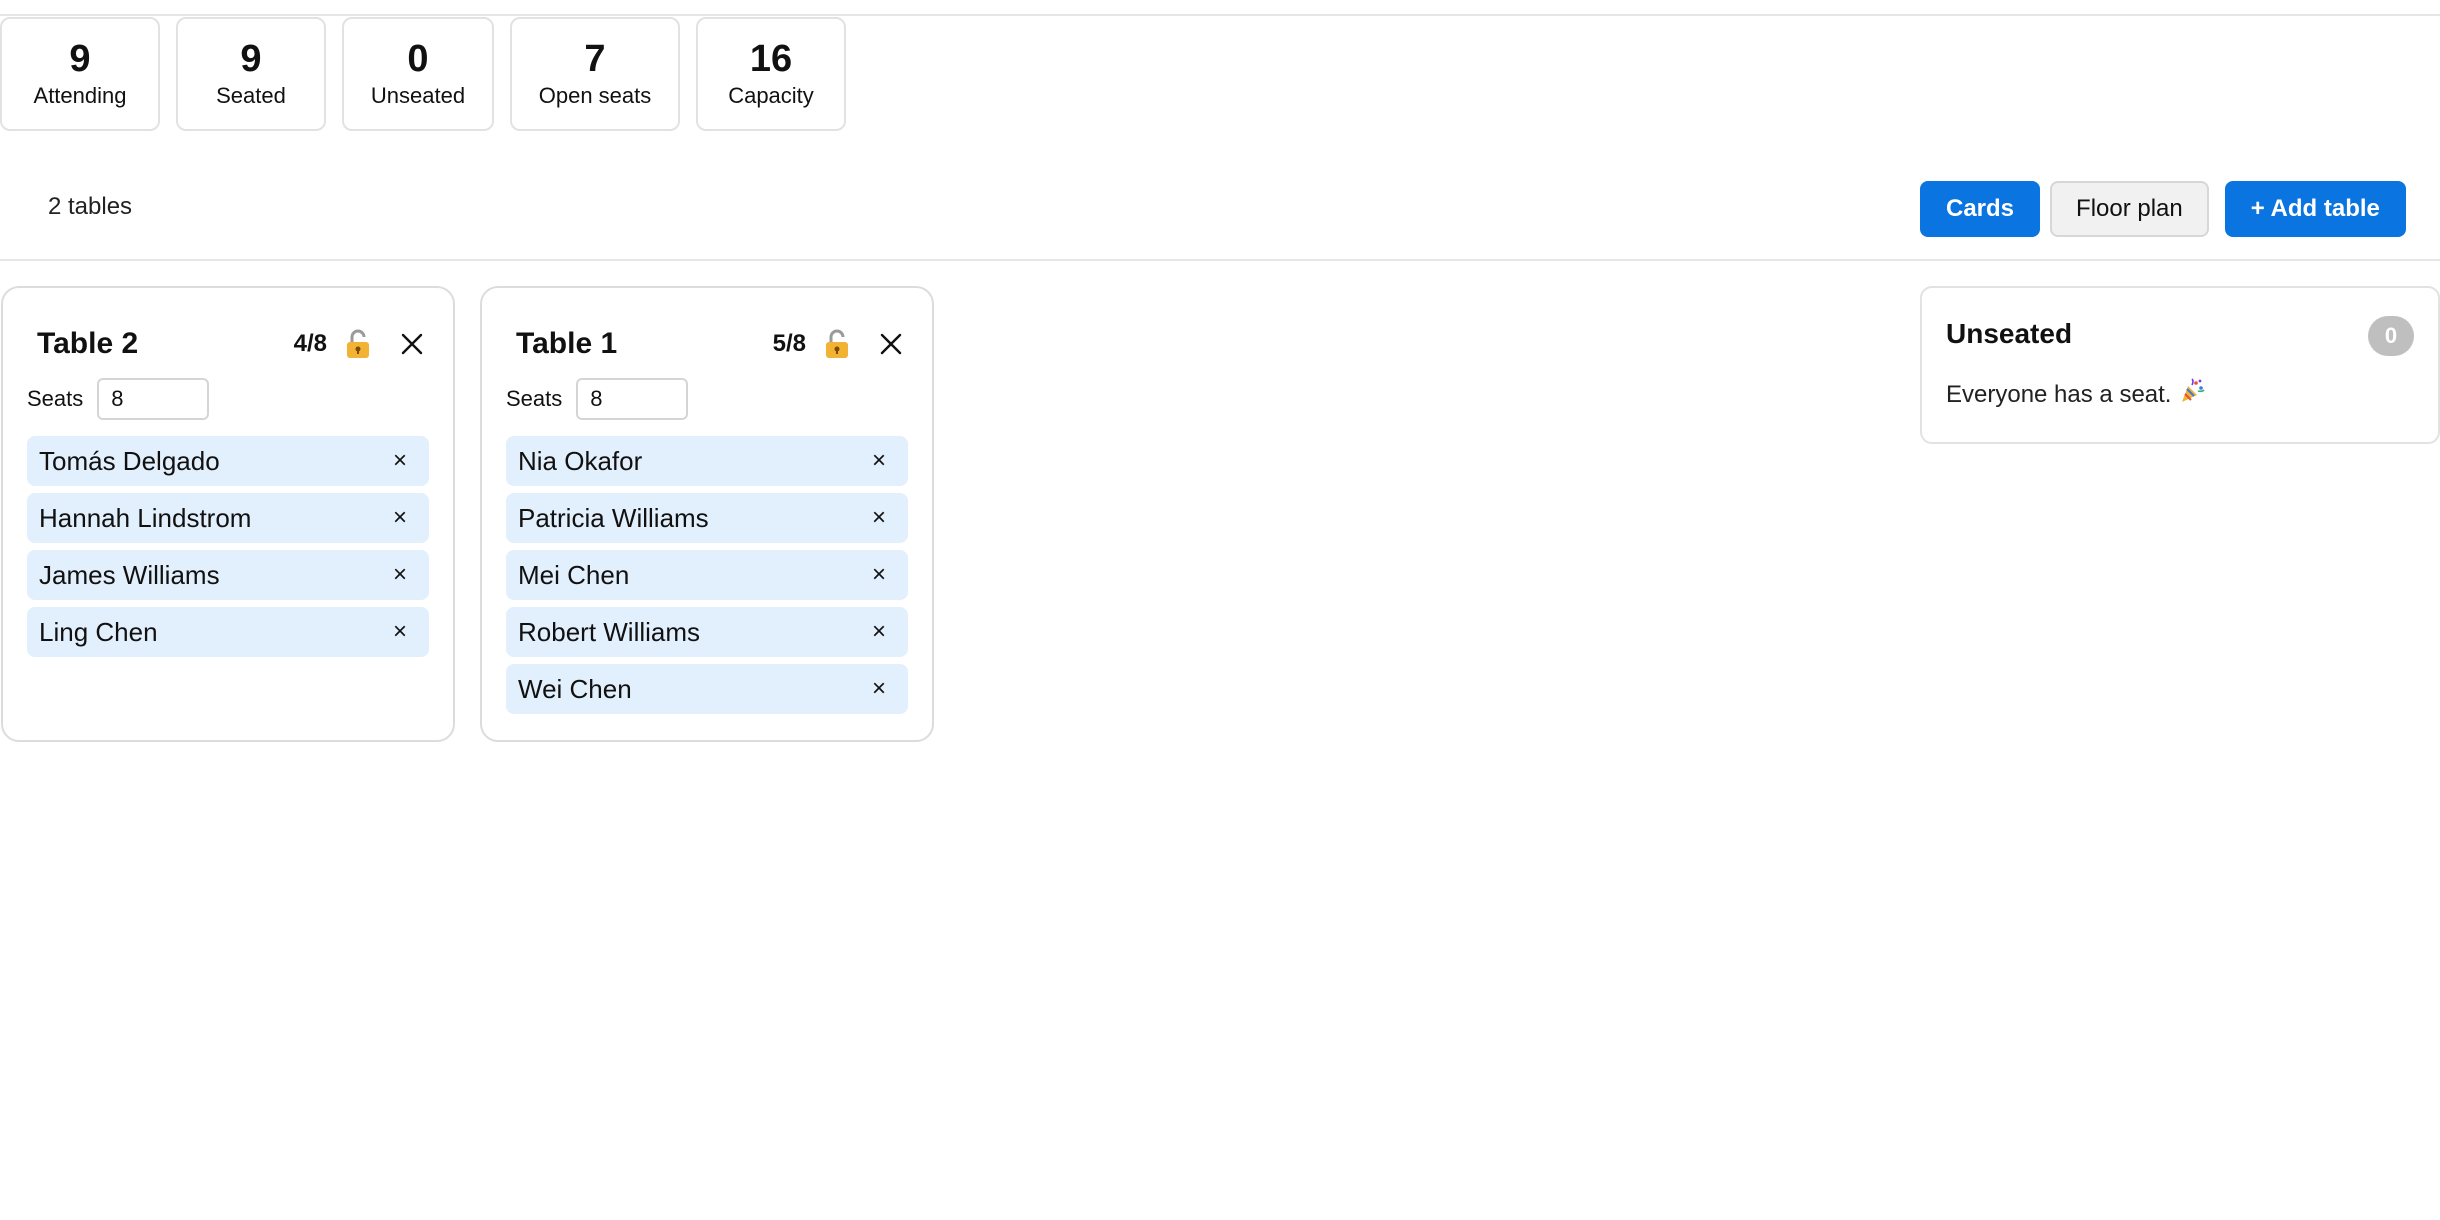  Describe the element at coordinates (251, 95) in the screenshot. I see `stat-label: Seated` at that location.